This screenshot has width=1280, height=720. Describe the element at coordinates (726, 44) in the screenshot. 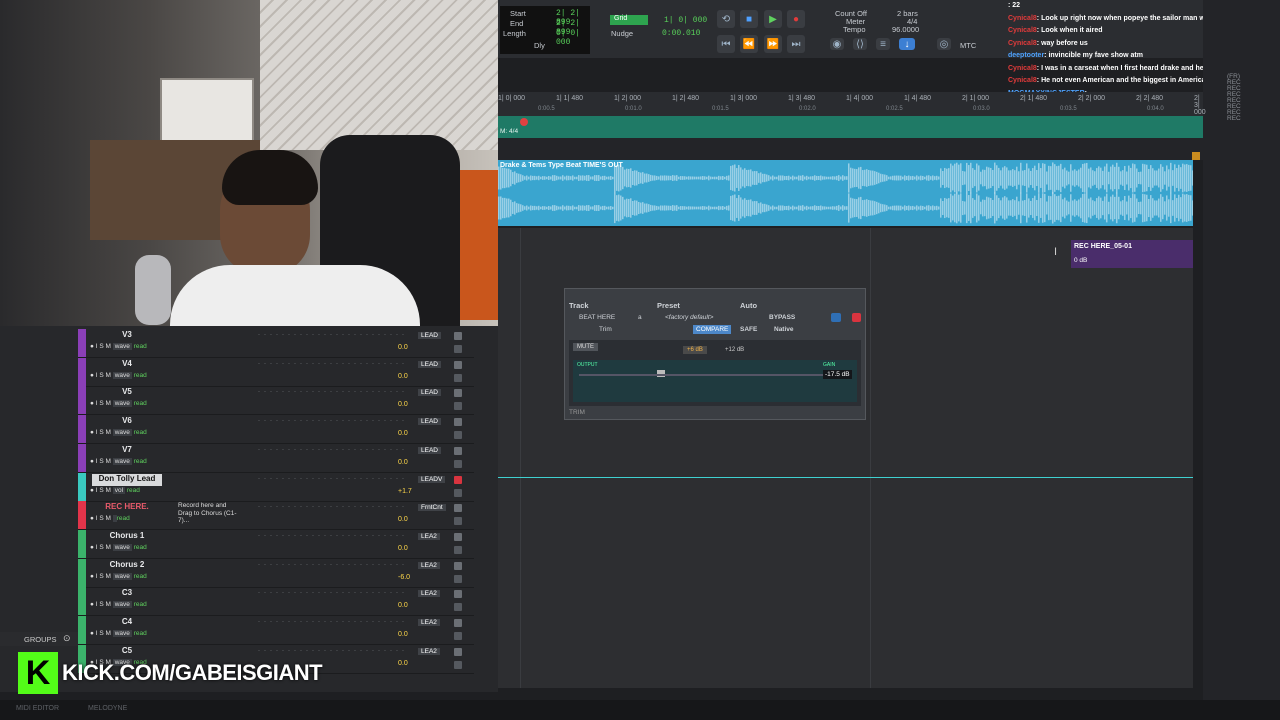

I see `rewind-start-icon: ⏮` at that location.